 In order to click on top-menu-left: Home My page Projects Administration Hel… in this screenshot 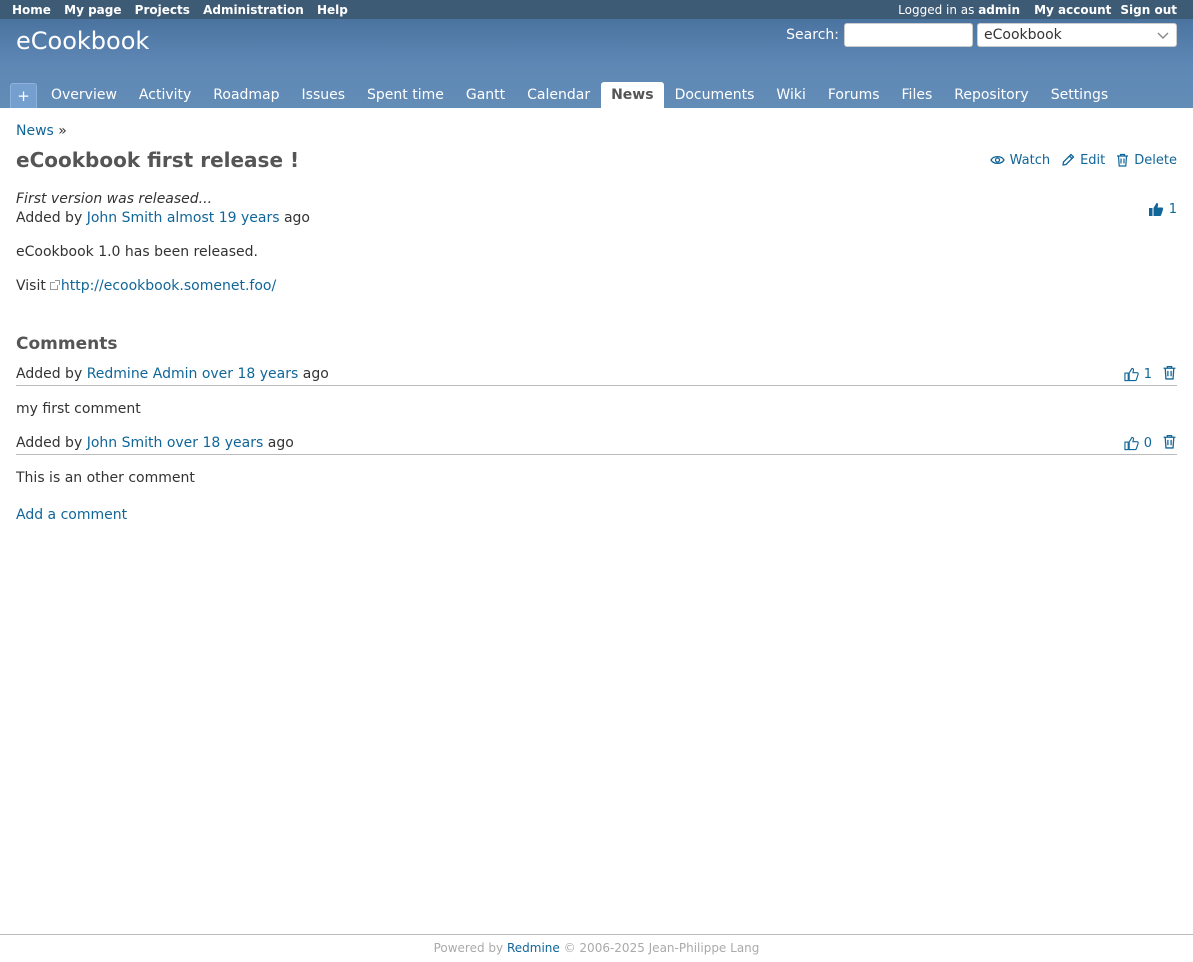, I will do `click(184, 10)`.